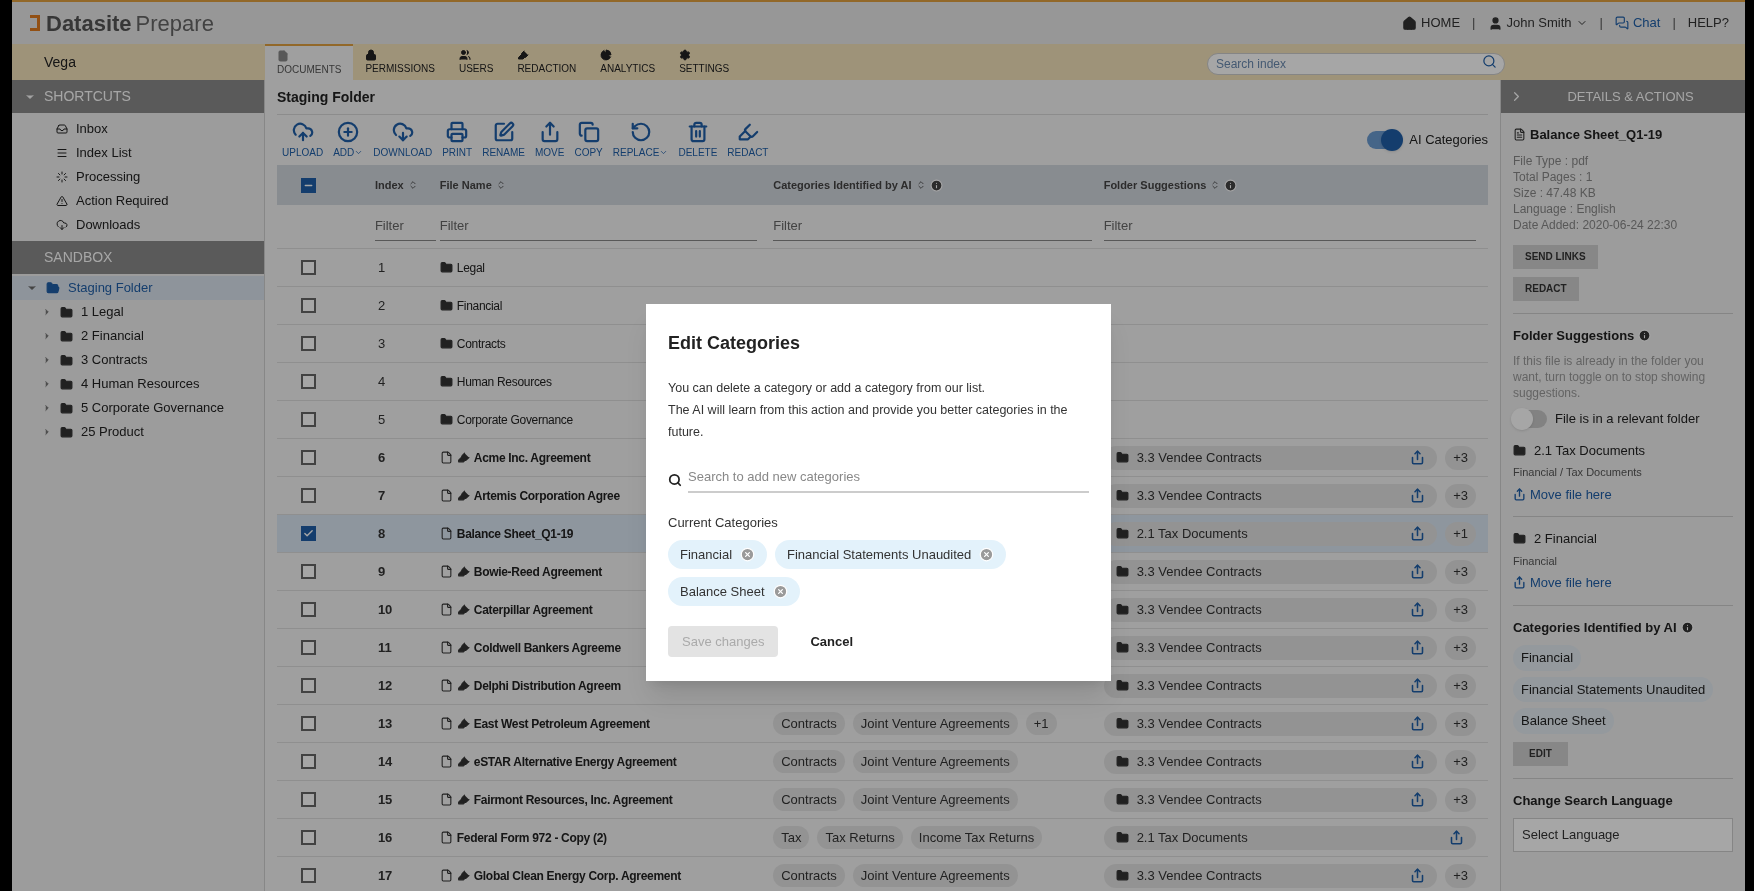 The width and height of the screenshot is (1754, 891). I want to click on toolbar-button: UPLOAD, so click(303, 140).